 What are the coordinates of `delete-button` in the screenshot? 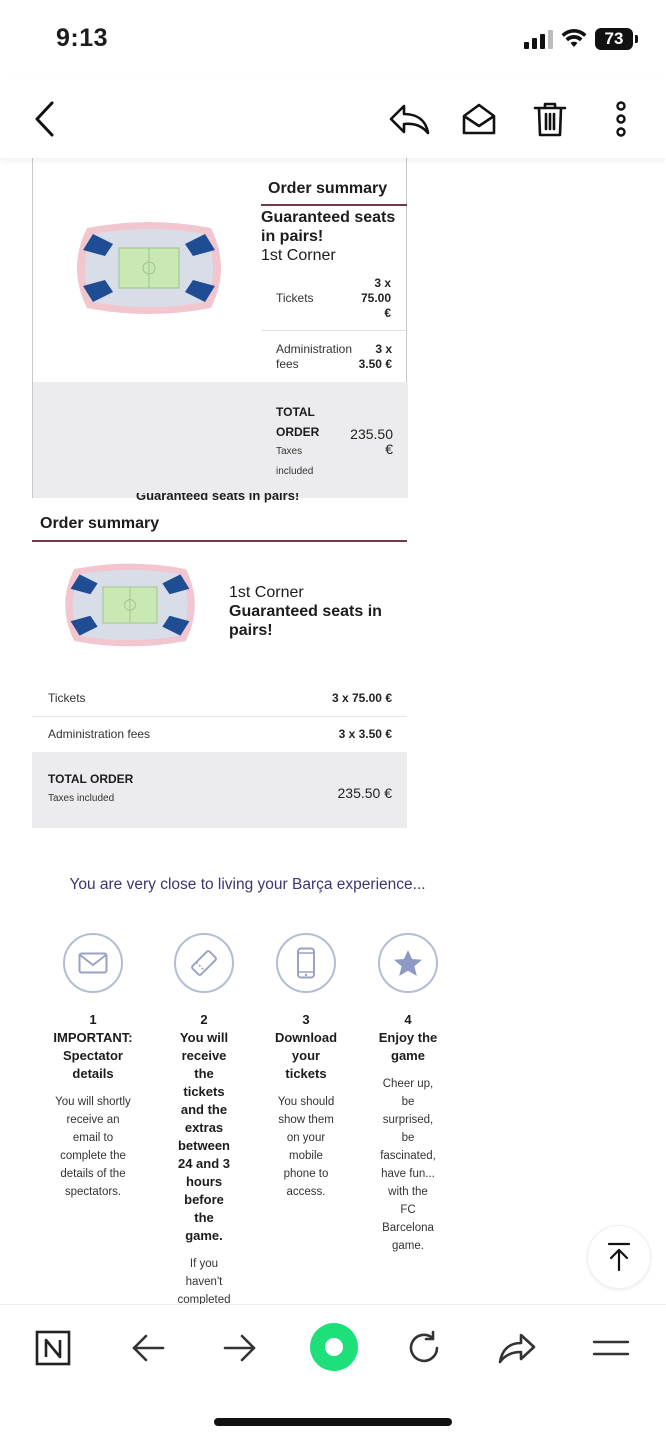 It's located at (550, 119).